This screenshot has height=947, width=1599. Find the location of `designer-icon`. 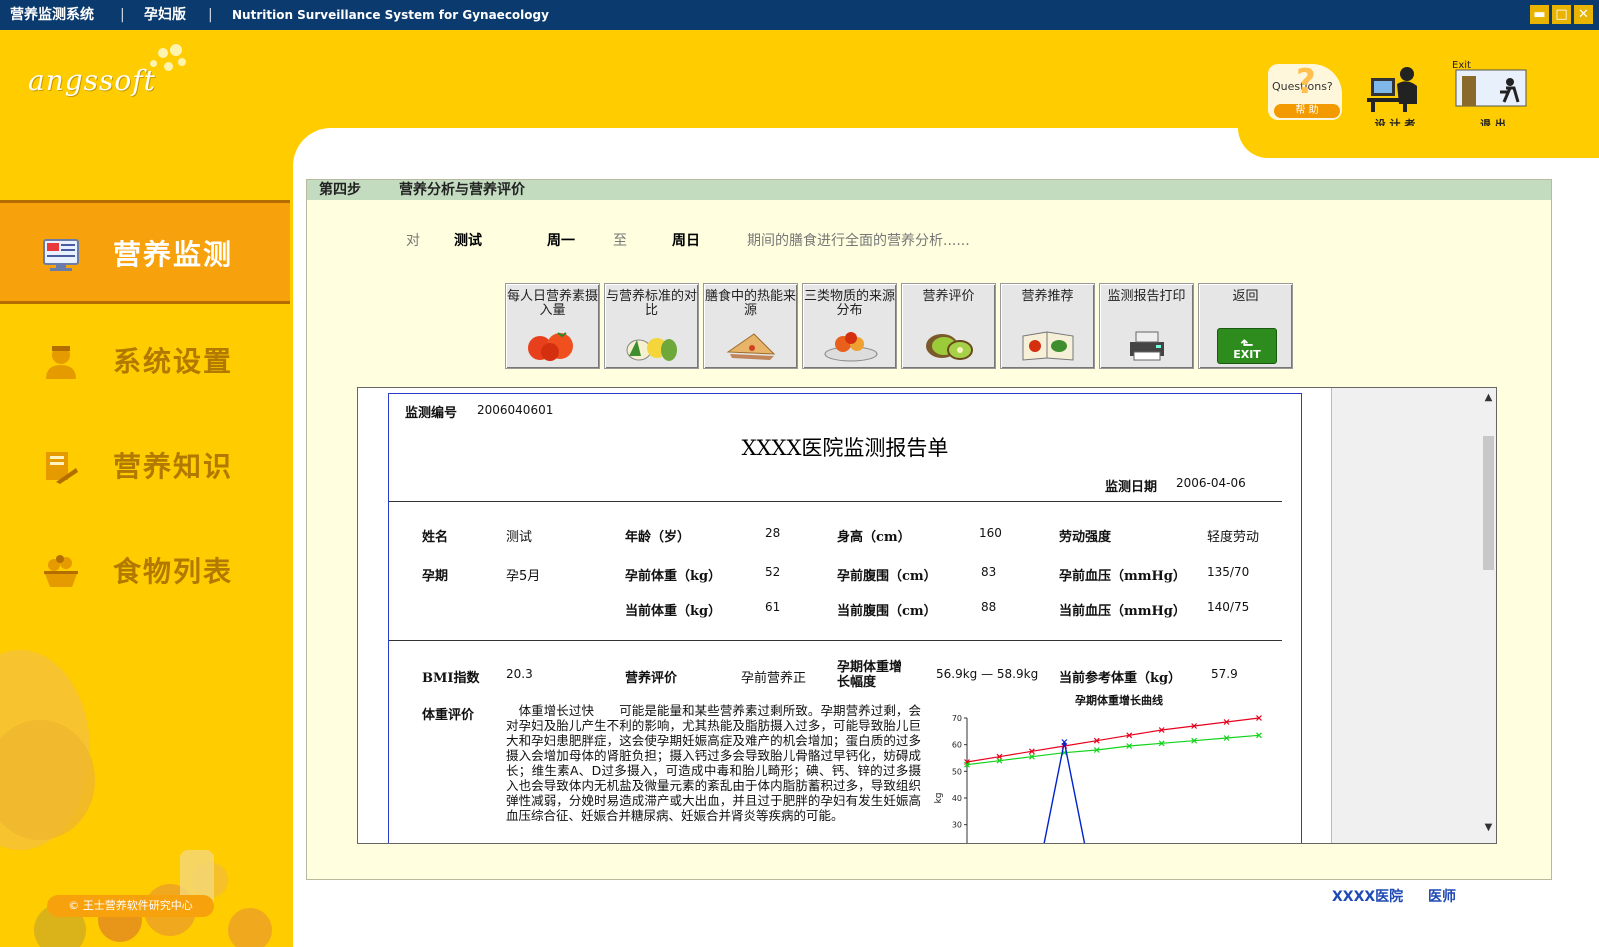

designer-icon is located at coordinates (1392, 89).